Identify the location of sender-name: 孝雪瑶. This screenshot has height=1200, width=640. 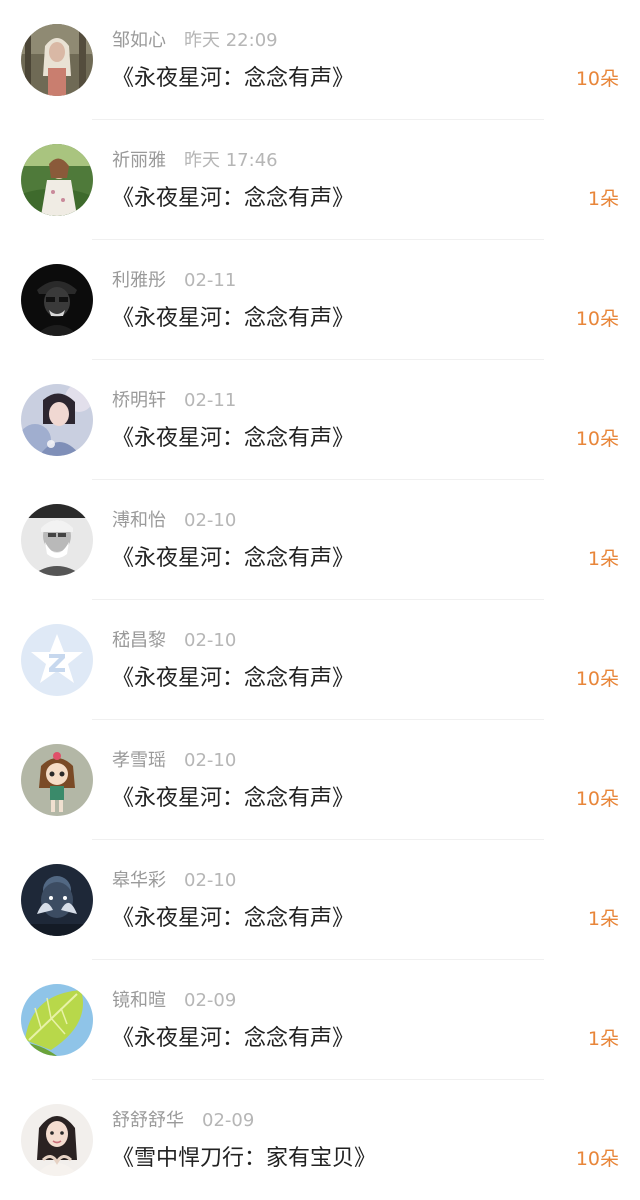
(139, 760).